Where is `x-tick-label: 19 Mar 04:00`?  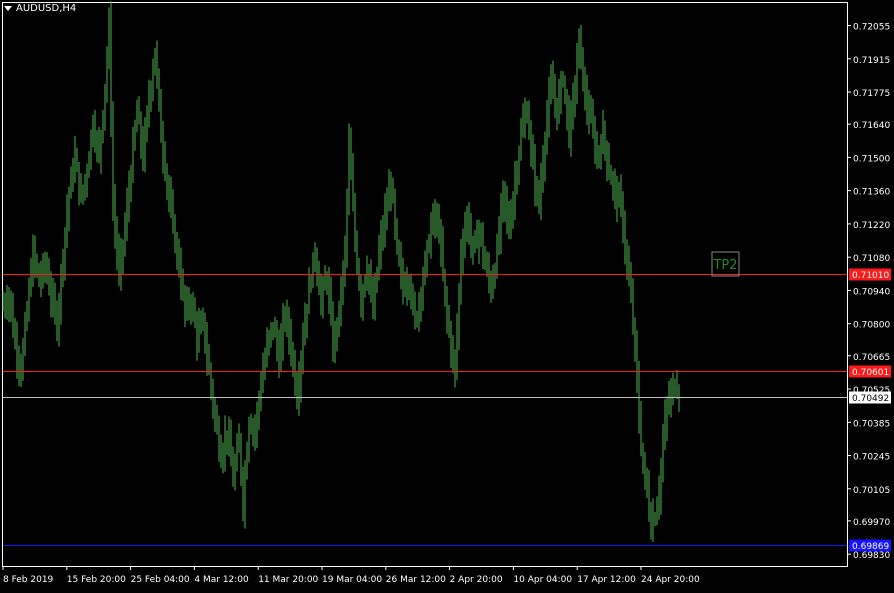
x-tick-label: 19 Mar 04:00 is located at coordinates (352, 580).